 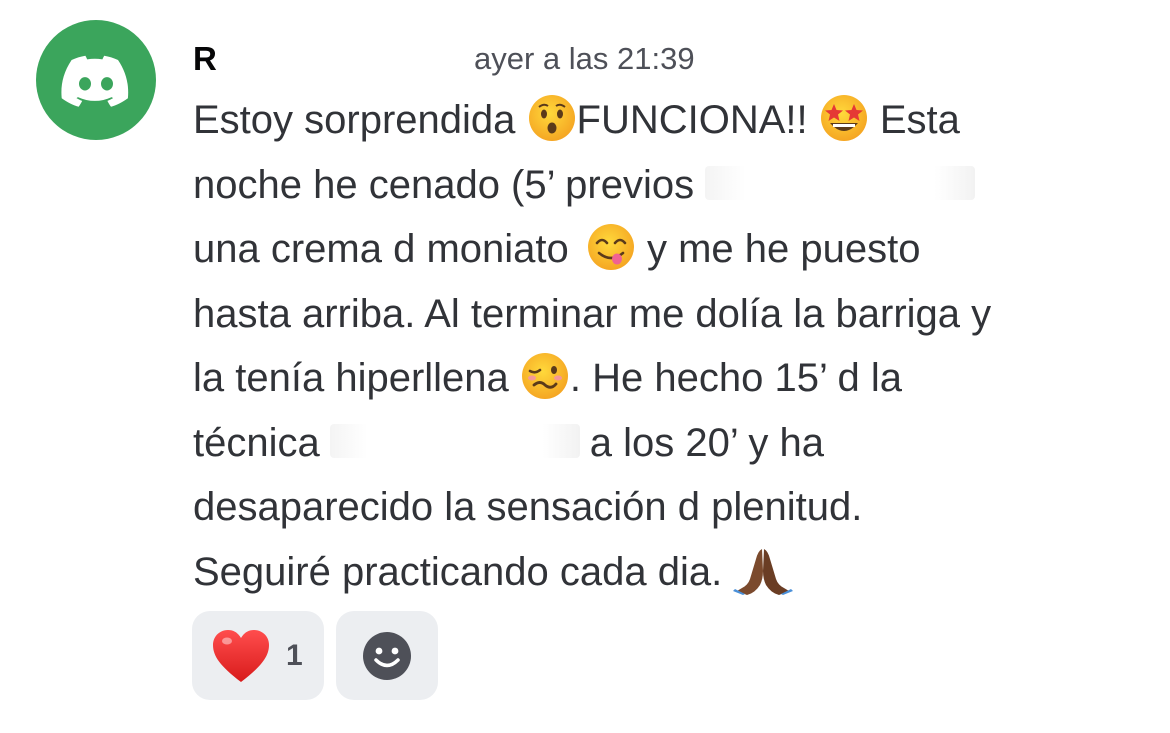 What do you see at coordinates (763, 570) in the screenshot?
I see `folded-hands-icon` at bounding box center [763, 570].